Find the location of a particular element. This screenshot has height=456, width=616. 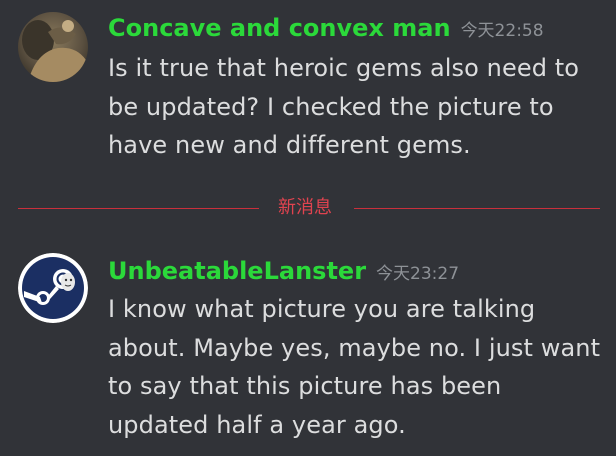

username: Concave and convex man is located at coordinates (279, 28).